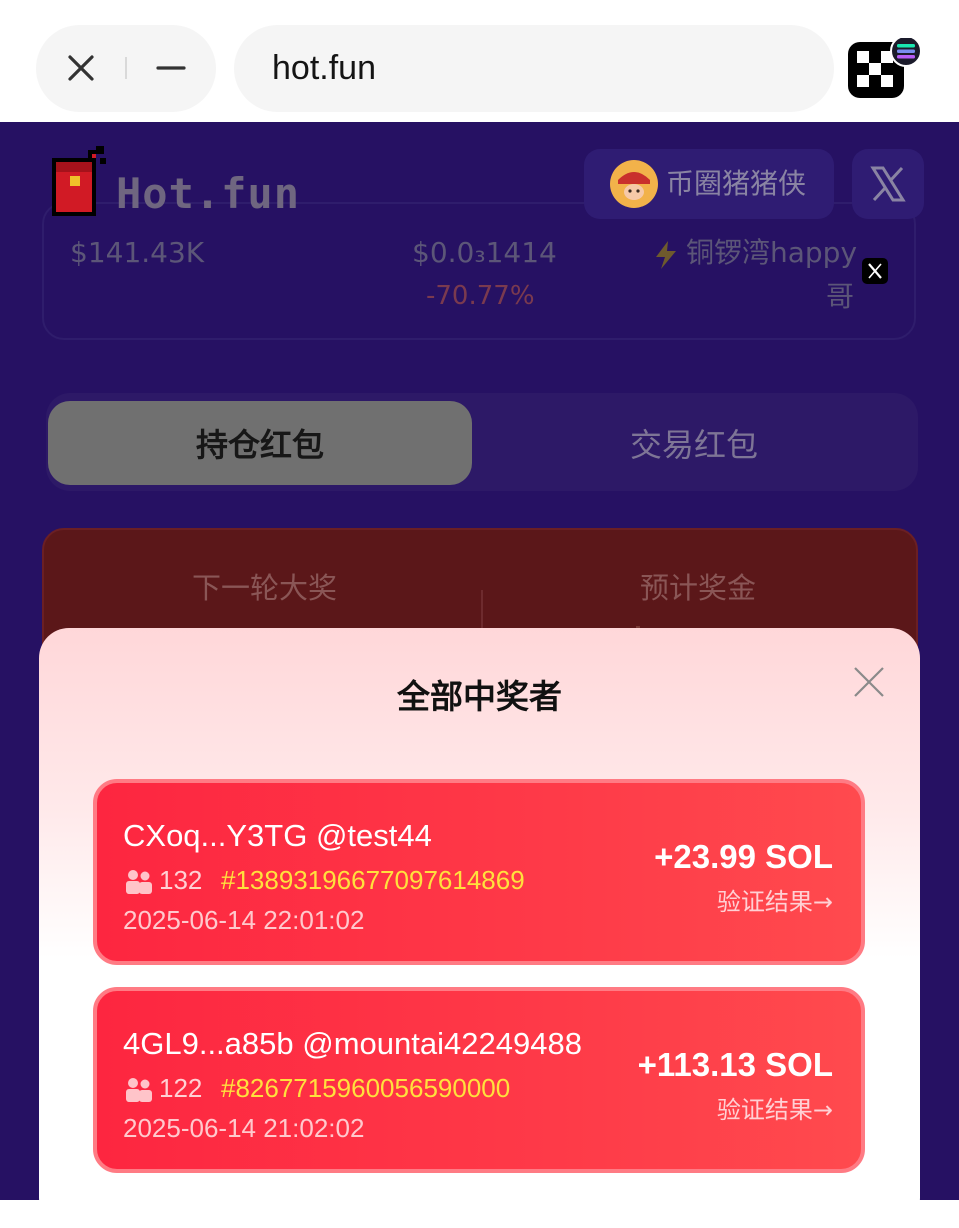 This screenshot has width=959, height=1228. I want to click on winner-date: 2025-06-14 22:01:02, so click(244, 920).